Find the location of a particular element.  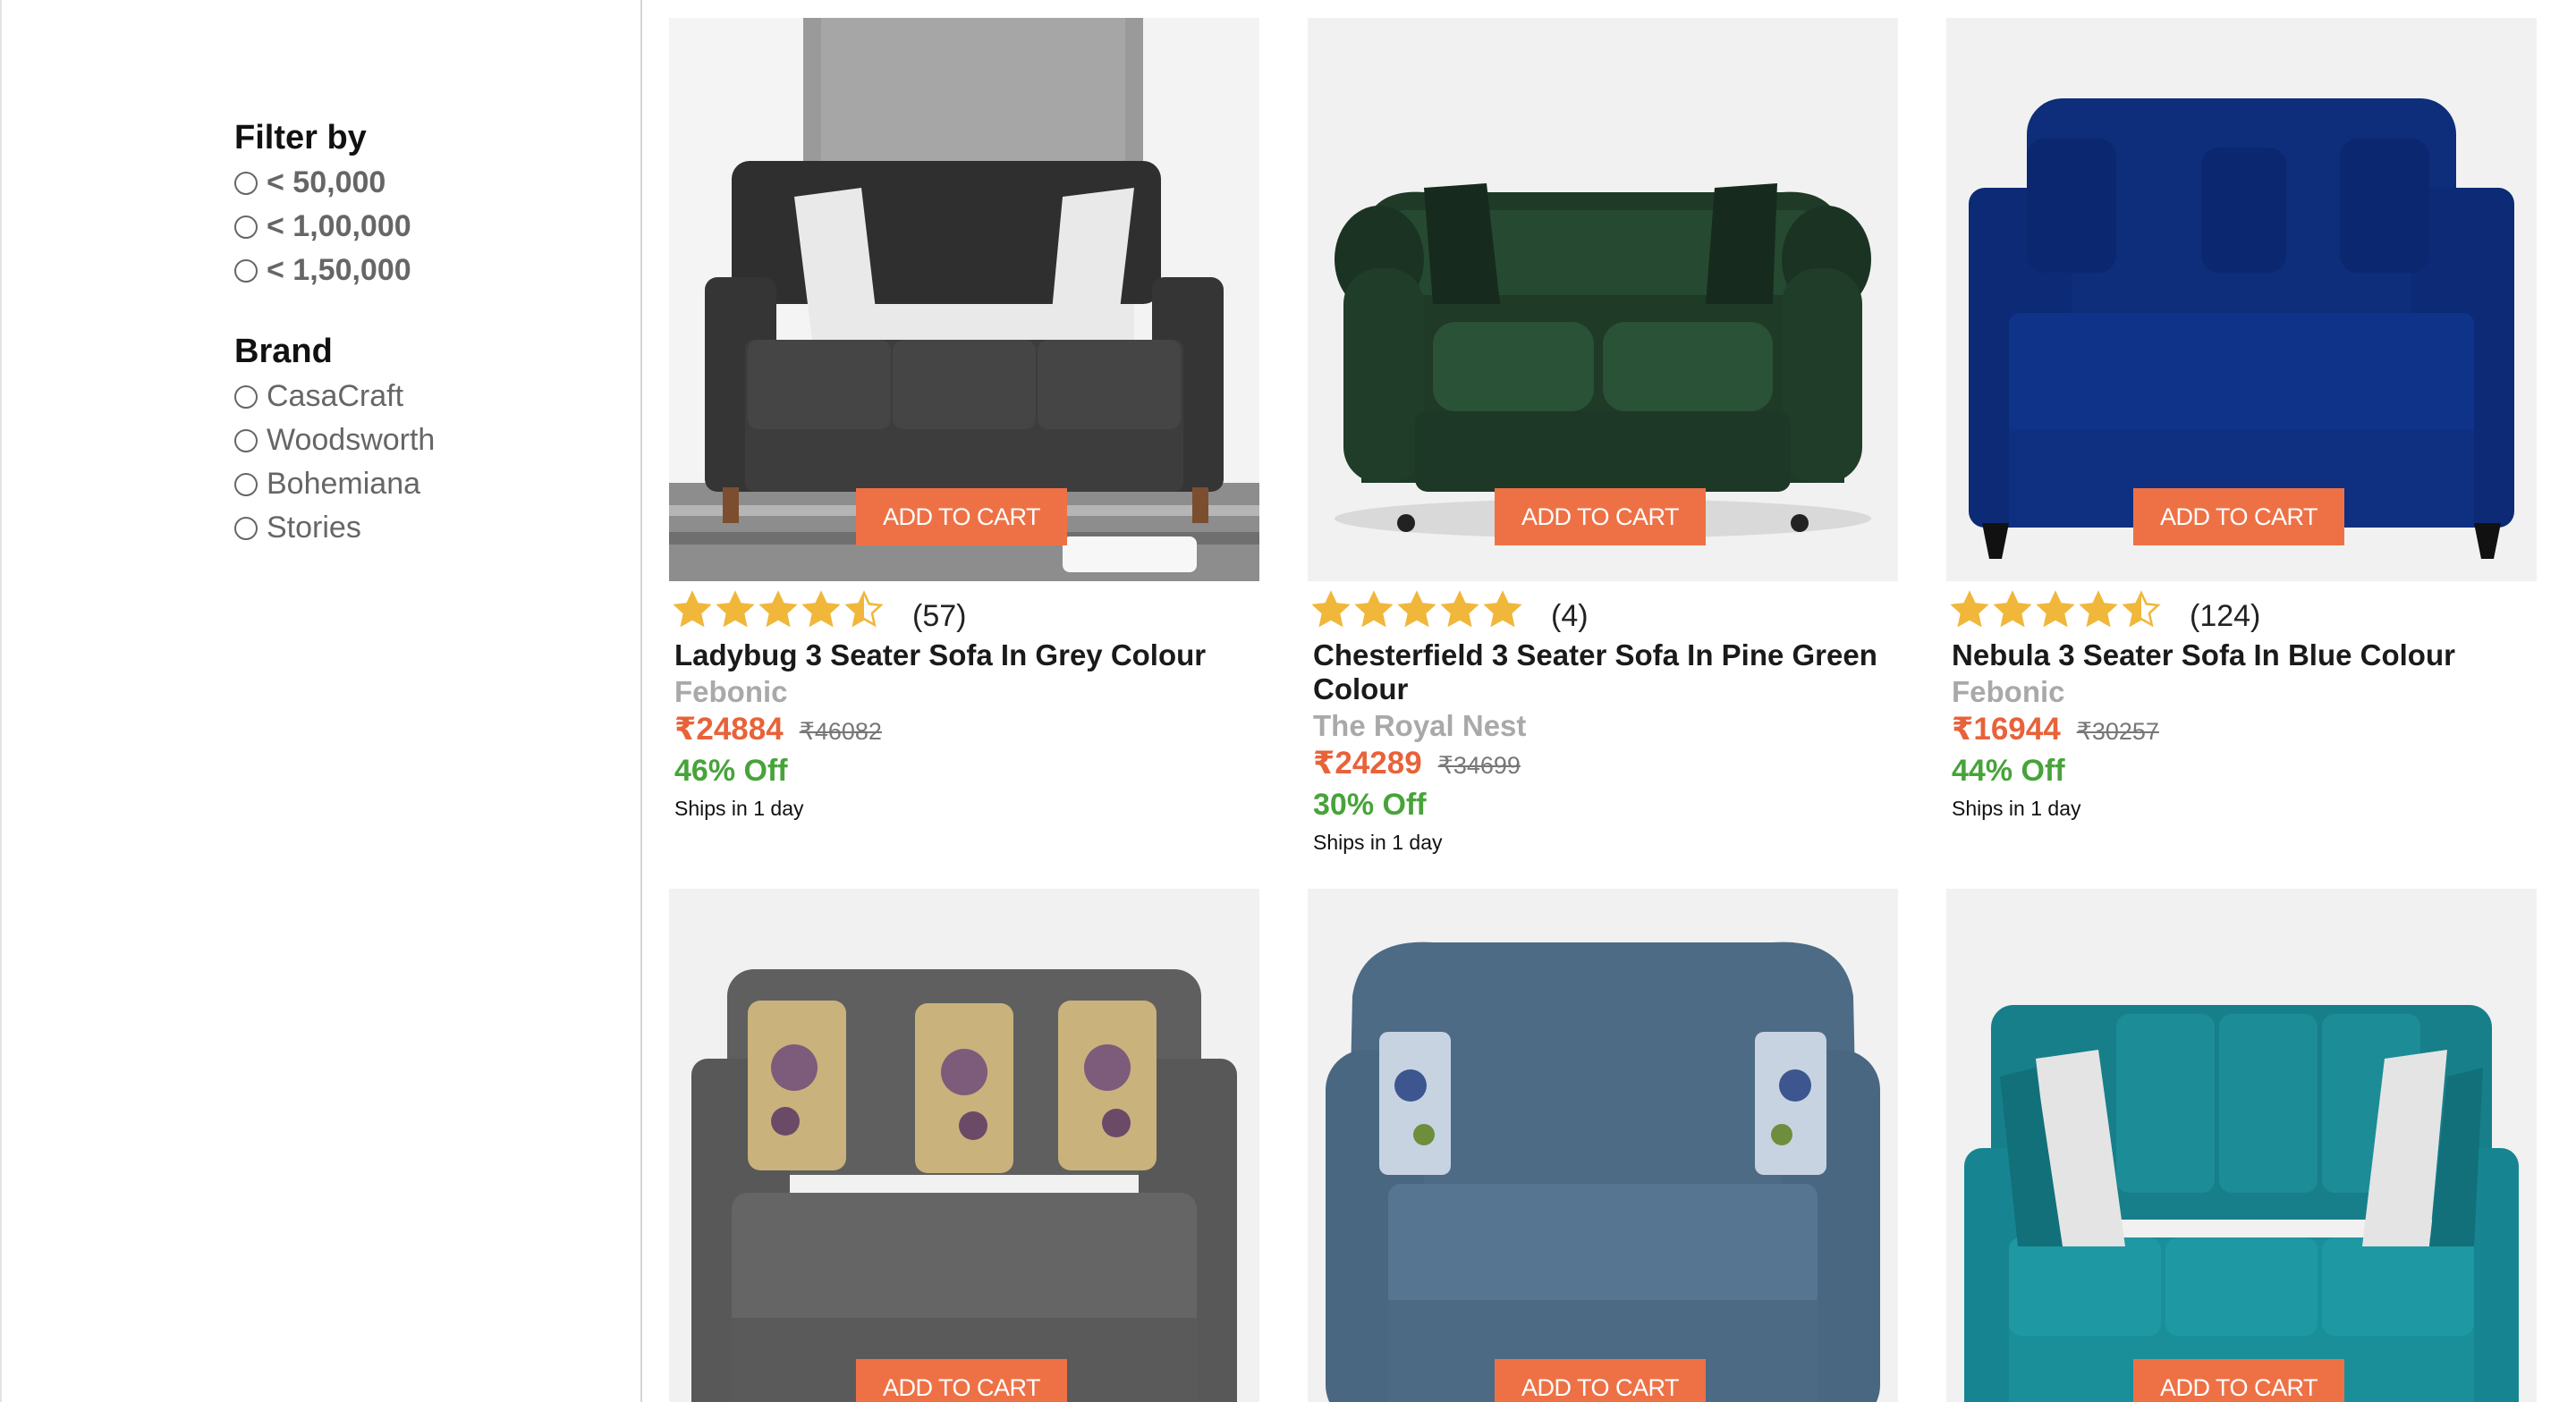

rating: (57) is located at coordinates (964, 610).